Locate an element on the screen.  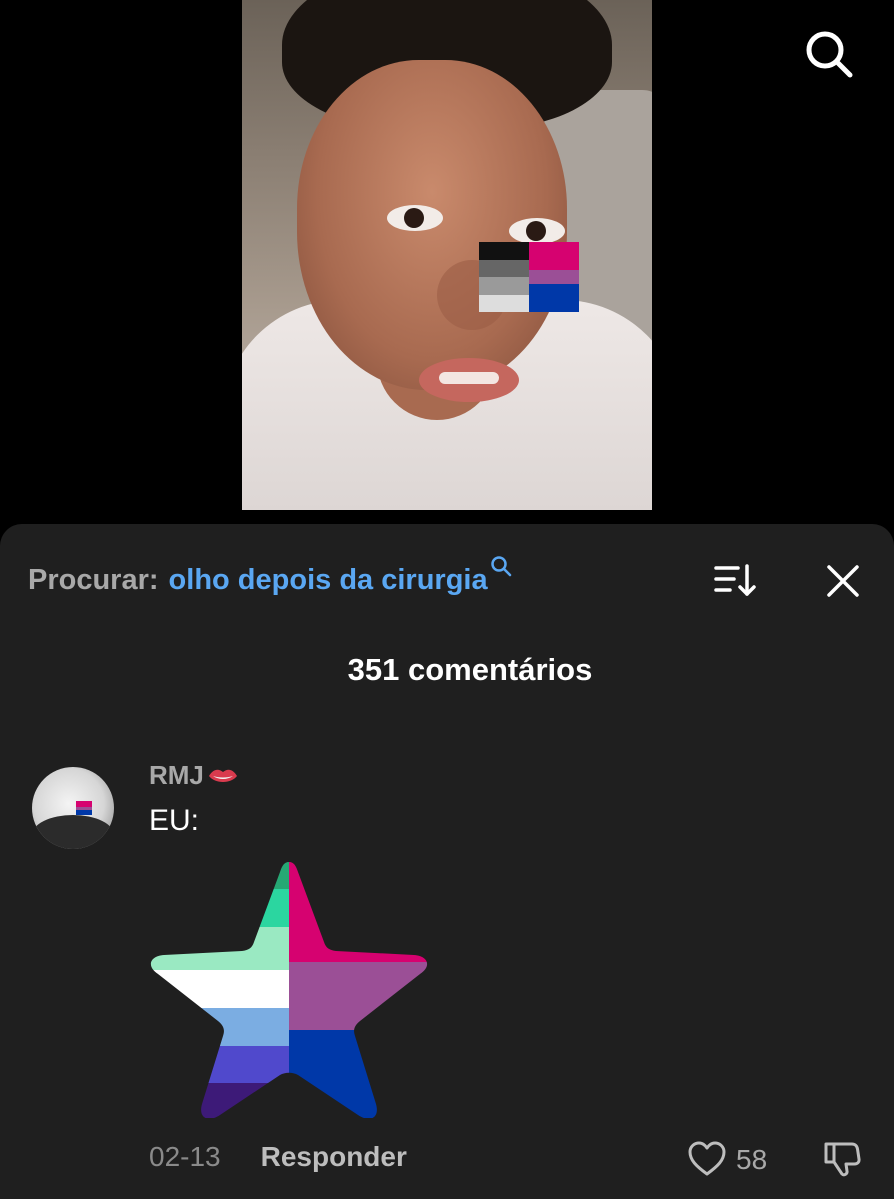
reply-button: Responder is located at coordinates (334, 1157).